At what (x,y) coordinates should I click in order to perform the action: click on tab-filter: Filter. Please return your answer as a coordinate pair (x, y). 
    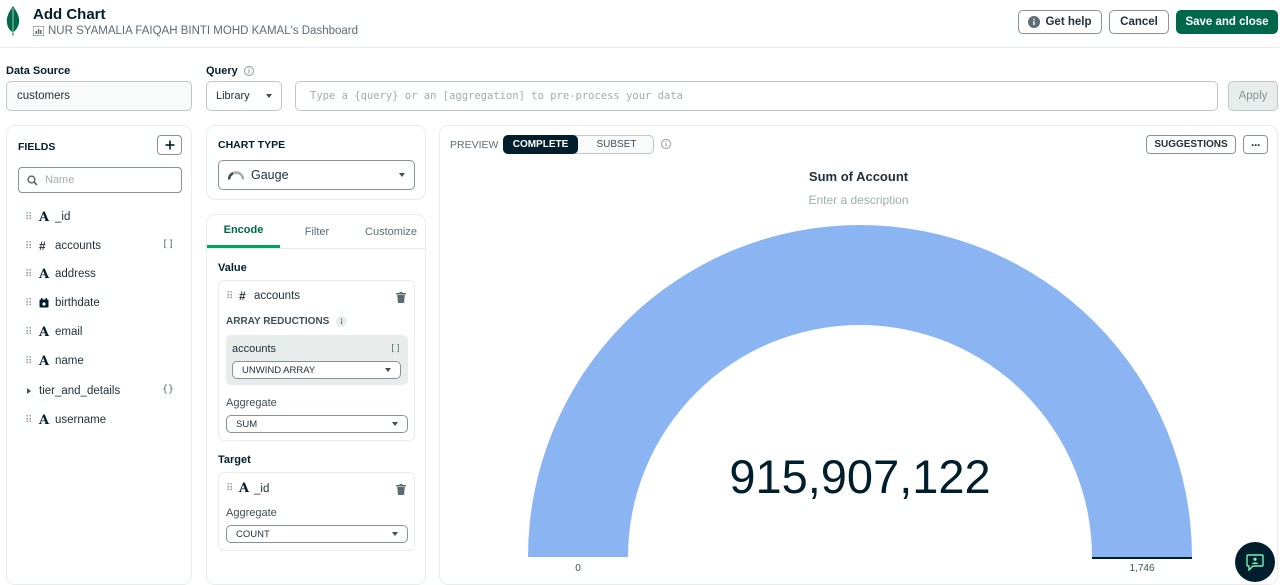
    Looking at the image, I should click on (317, 231).